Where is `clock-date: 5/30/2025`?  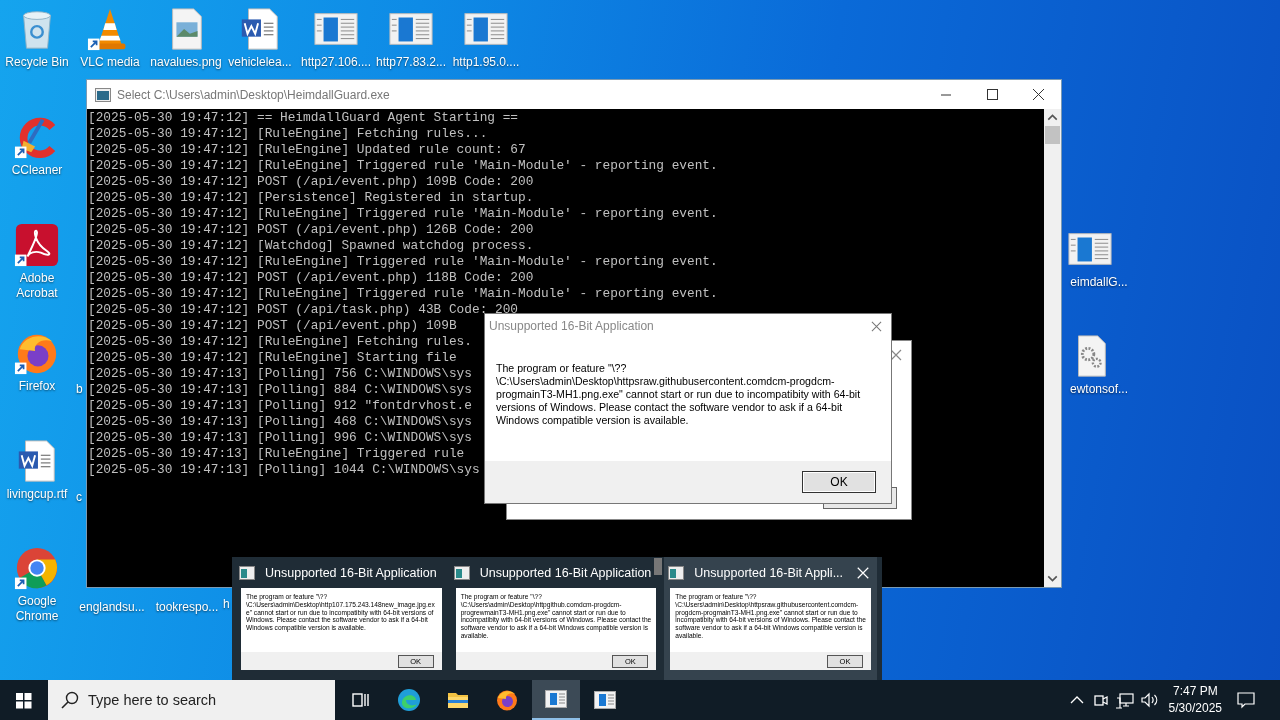 clock-date: 5/30/2025 is located at coordinates (1195, 708).